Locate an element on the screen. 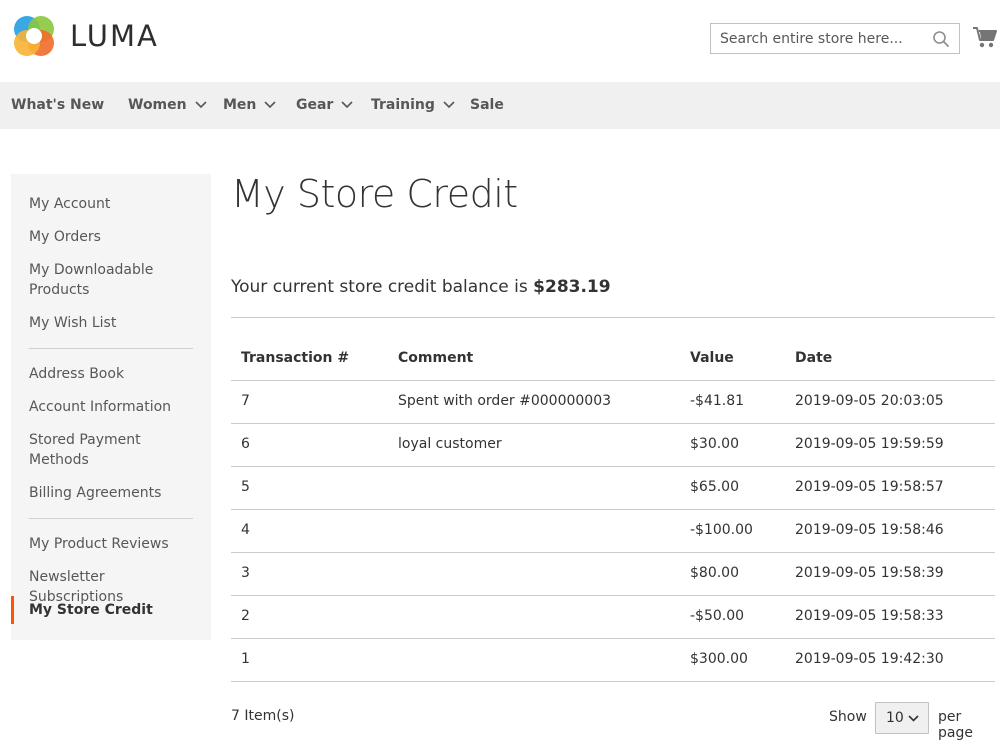 This screenshot has width=1000, height=750. cell-date: 2019-09-05 20:03:05 is located at coordinates (869, 401).